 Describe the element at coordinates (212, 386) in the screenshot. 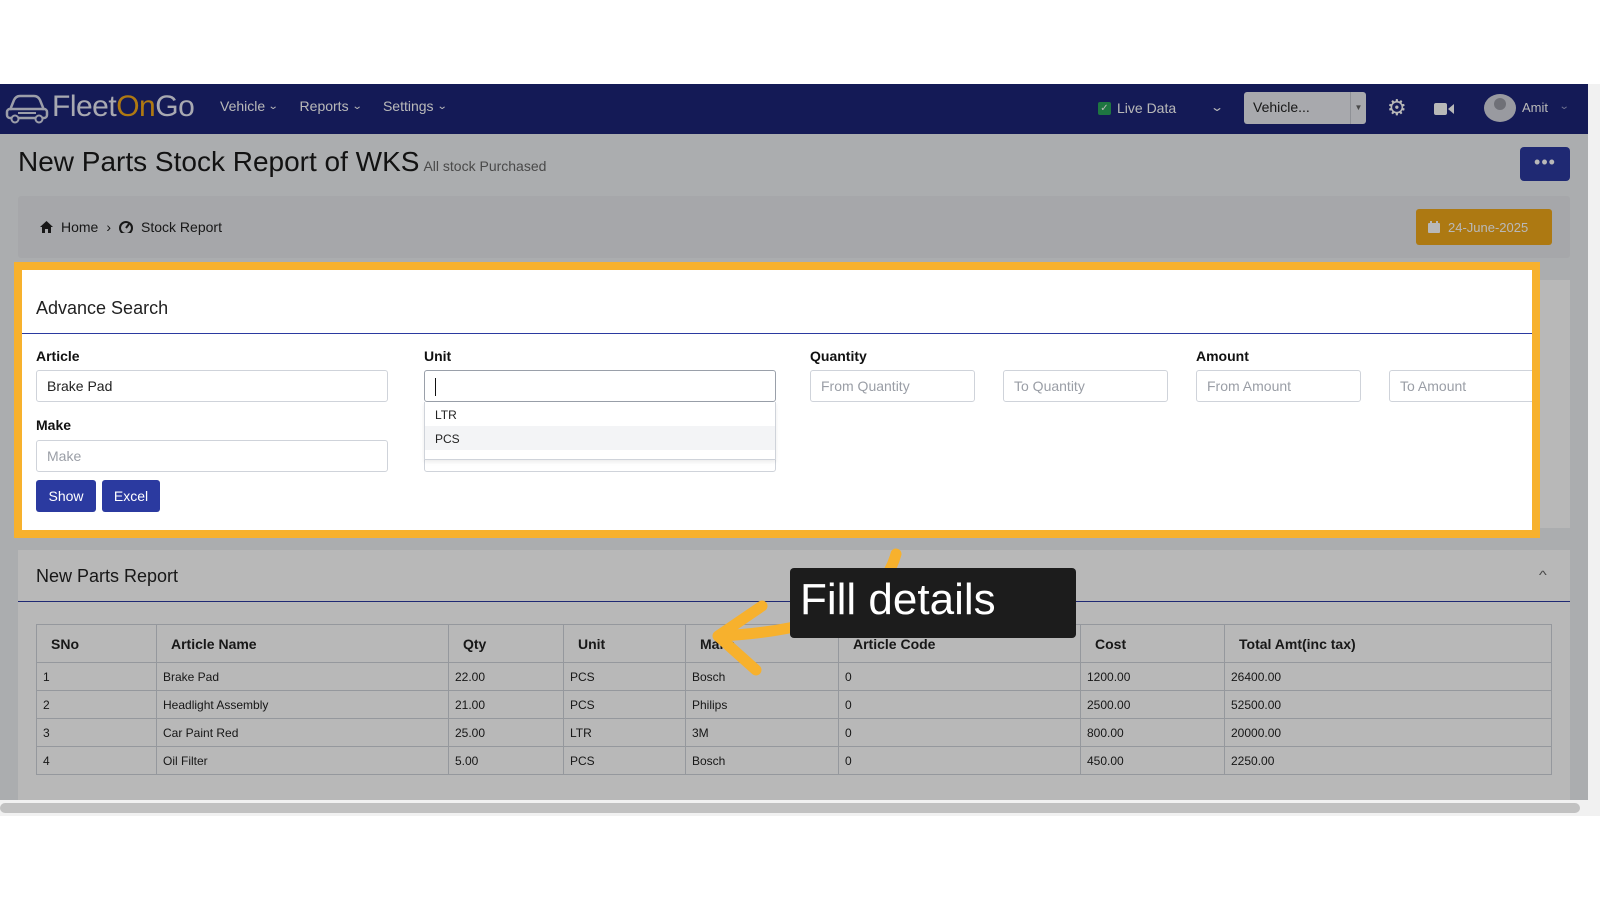

I see `article-input: Brake Pad` at that location.